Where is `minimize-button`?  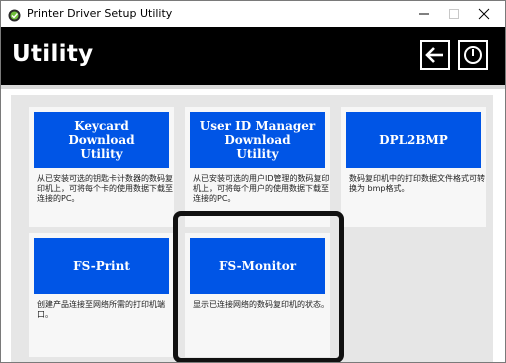 minimize-button is located at coordinates (424, 14).